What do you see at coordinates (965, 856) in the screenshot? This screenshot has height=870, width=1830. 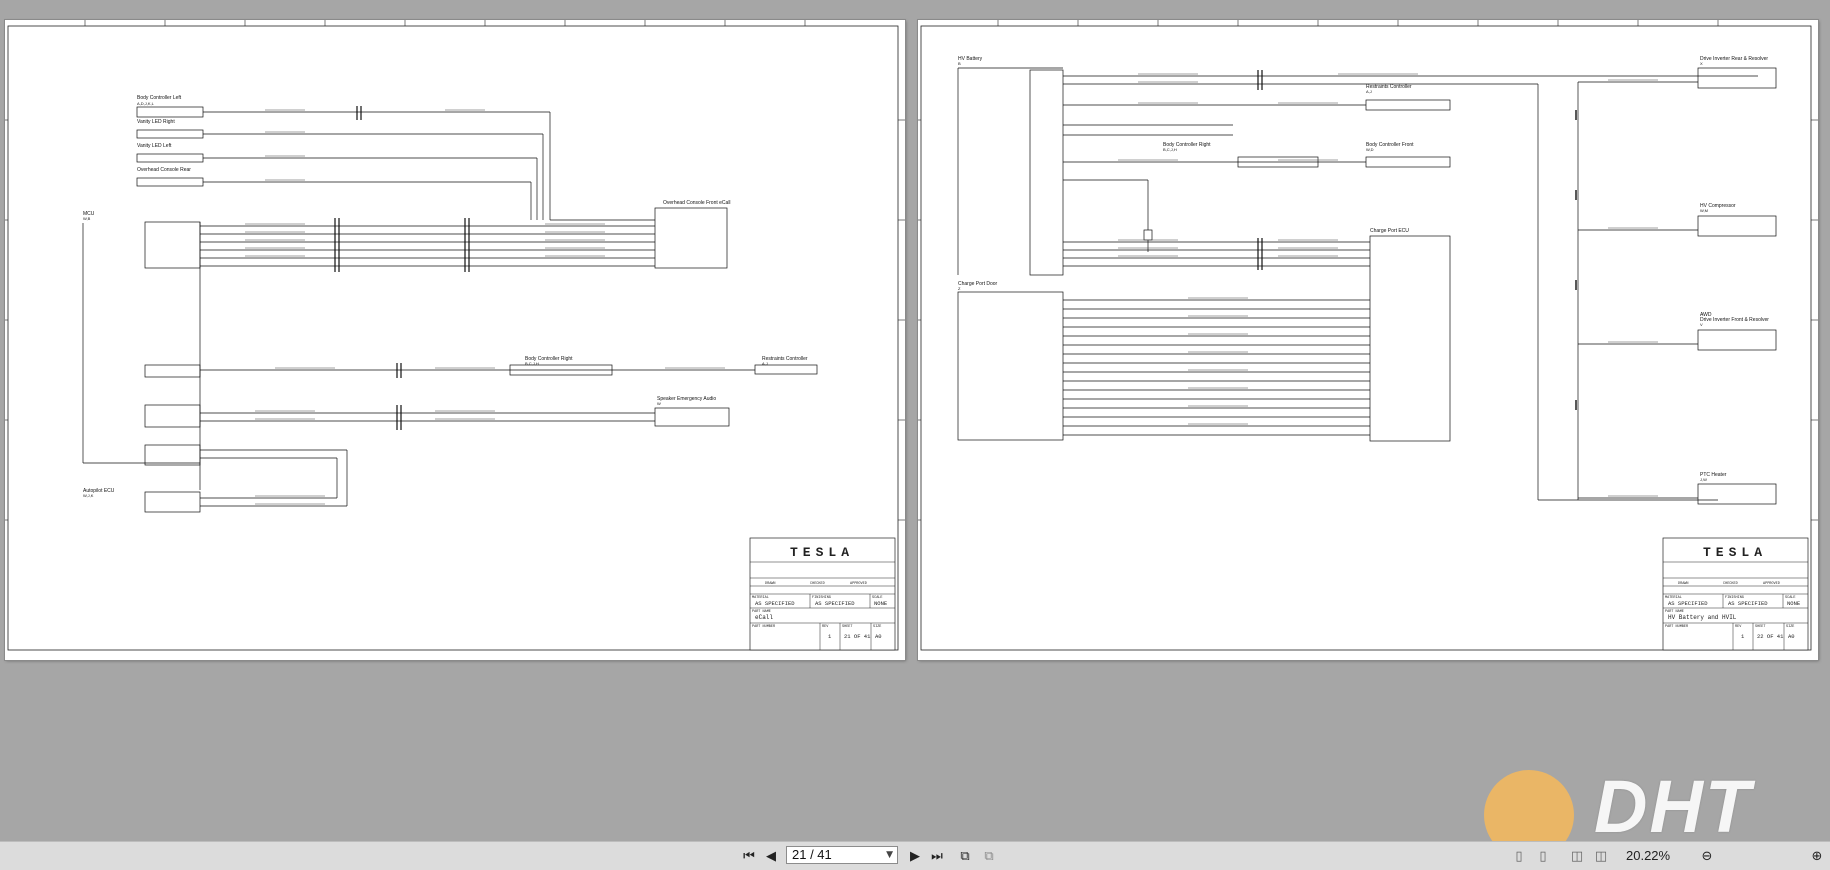 I see `copy-pages-icon: ⧉` at bounding box center [965, 856].